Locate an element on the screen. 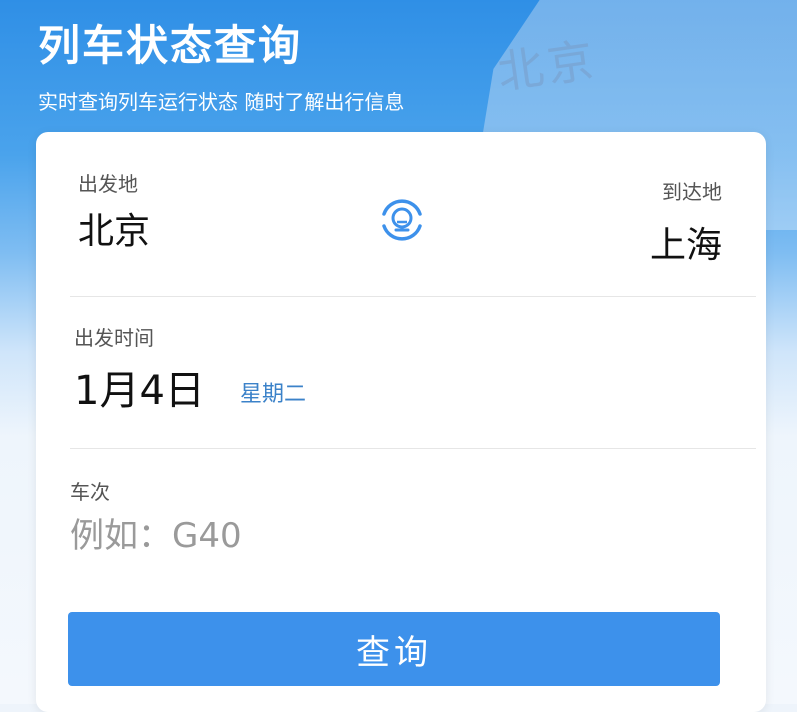 This screenshot has height=712, width=797. page-title: 列车状态查询 is located at coordinates (170, 45).